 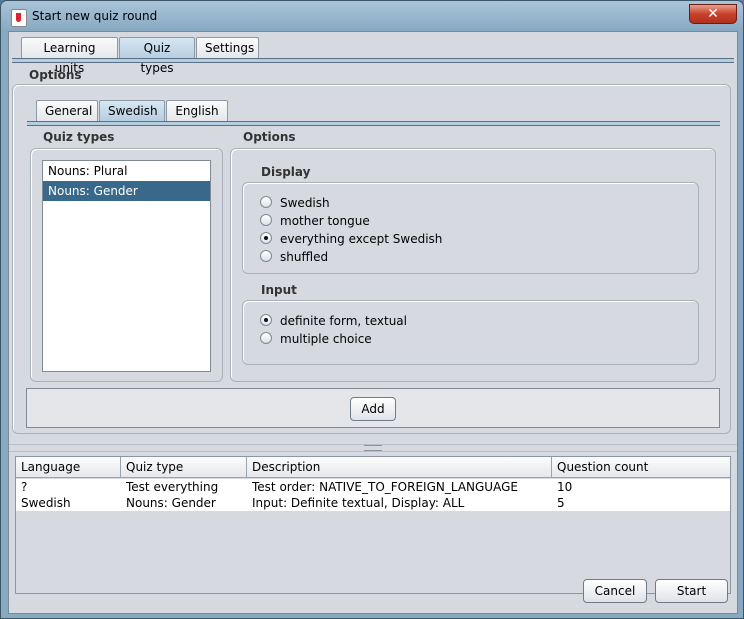 What do you see at coordinates (126, 191) in the screenshot?
I see `list-item-selected: Nouns: Gender` at bounding box center [126, 191].